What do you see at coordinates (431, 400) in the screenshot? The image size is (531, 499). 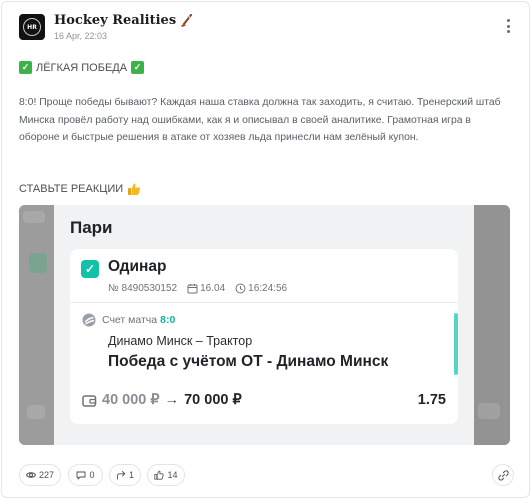 I see `coefficient: 1.75` at bounding box center [431, 400].